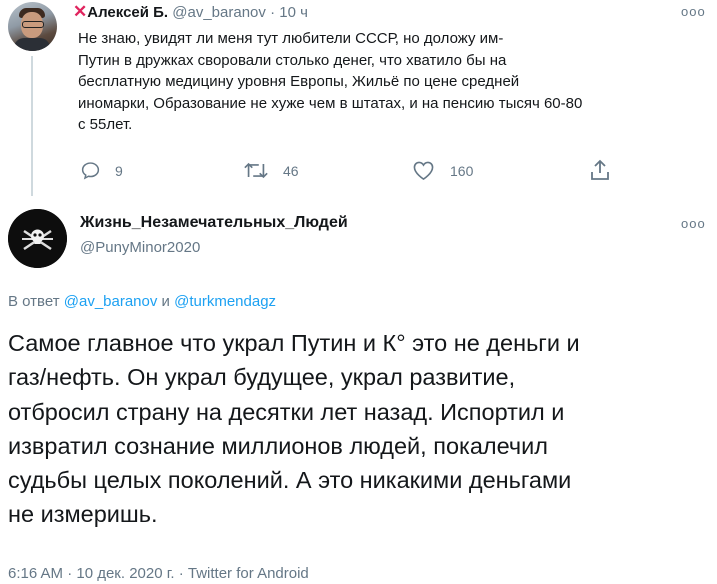 This screenshot has height=584, width=717. What do you see at coordinates (140, 247) in the screenshot?
I see `author-handle: @PunyMinor2020` at bounding box center [140, 247].